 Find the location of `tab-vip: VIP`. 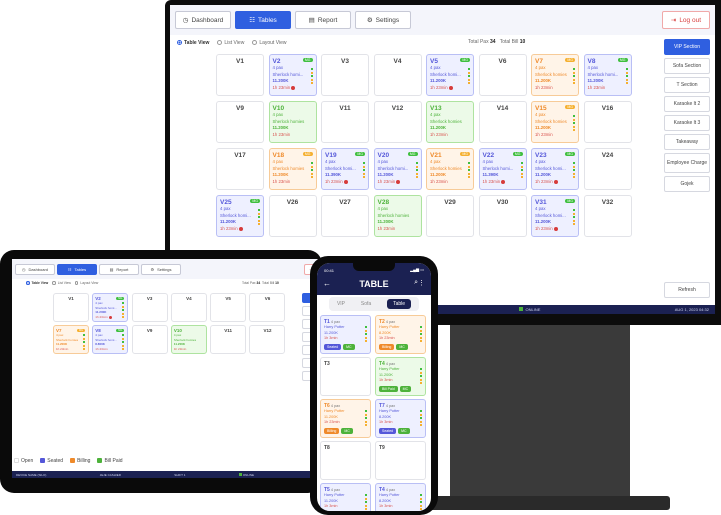

tab-vip: VIP is located at coordinates (341, 304).